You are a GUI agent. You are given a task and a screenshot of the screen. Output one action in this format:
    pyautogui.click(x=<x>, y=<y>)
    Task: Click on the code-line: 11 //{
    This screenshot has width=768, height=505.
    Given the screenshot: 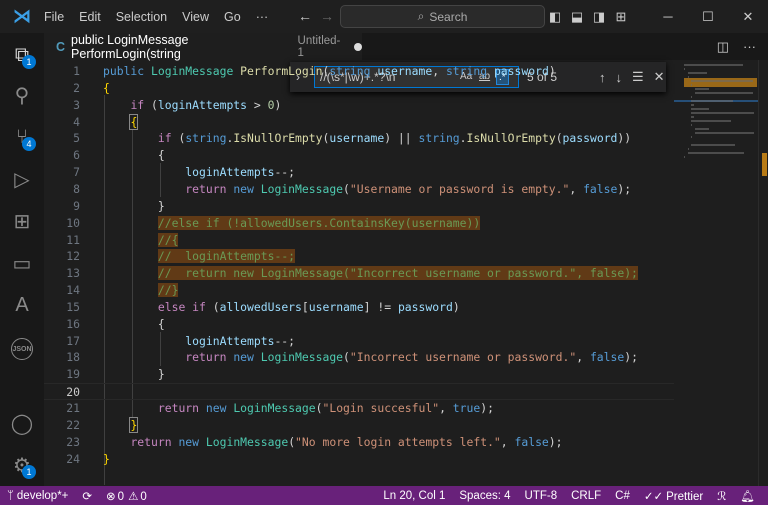 What is the action you would take?
    pyautogui.click(x=359, y=240)
    